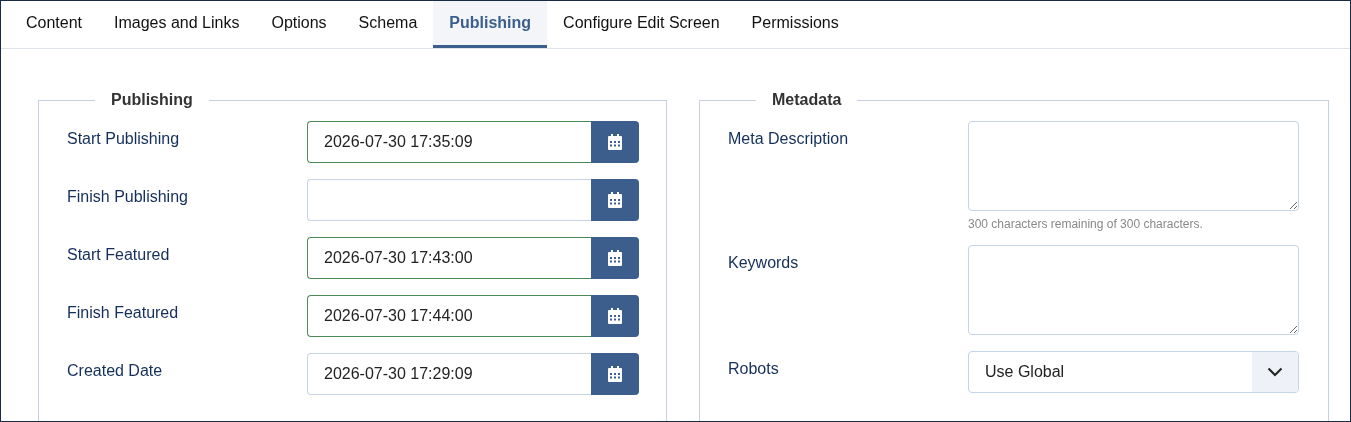  What do you see at coordinates (754, 368) in the screenshot?
I see `field-label: Robots` at bounding box center [754, 368].